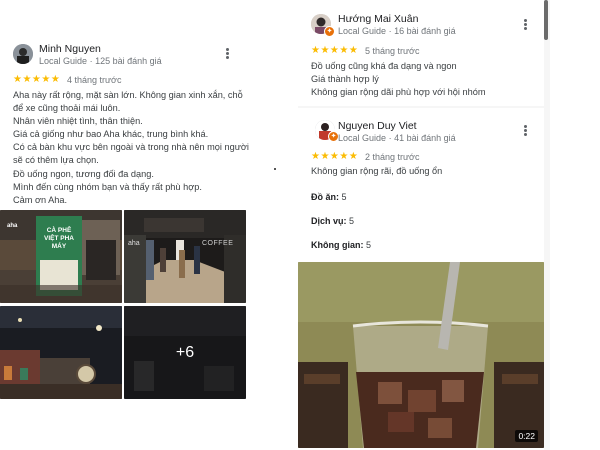 Image resolution: width=600 pixels, height=450 pixels. Describe the element at coordinates (329, 31) in the screenshot. I see `local-guide-badge-icon: ✦` at that location.